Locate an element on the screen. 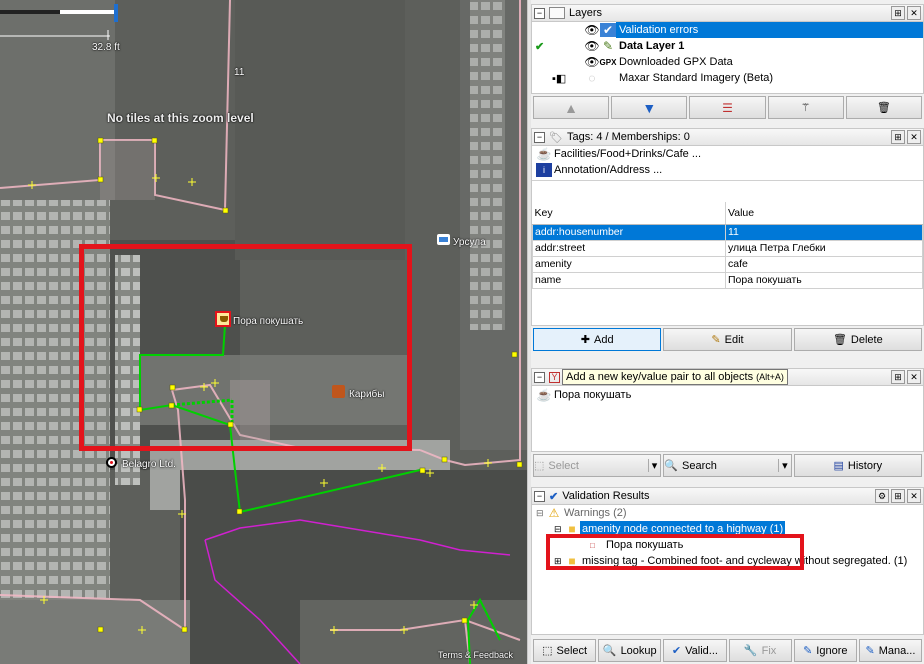 The image size is (924, 664). tag-value: cafe is located at coordinates (824, 264).